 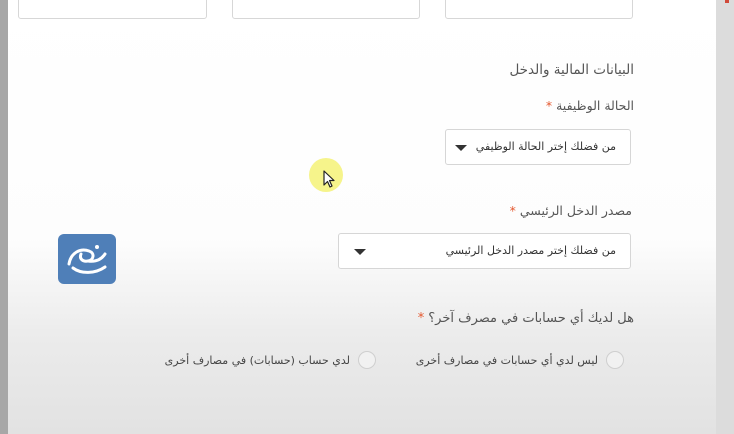 What do you see at coordinates (531, 318) in the screenshot?
I see `other-accounts-question-text: هل لديك أي حسابات في مصرف آخر؟` at bounding box center [531, 318].